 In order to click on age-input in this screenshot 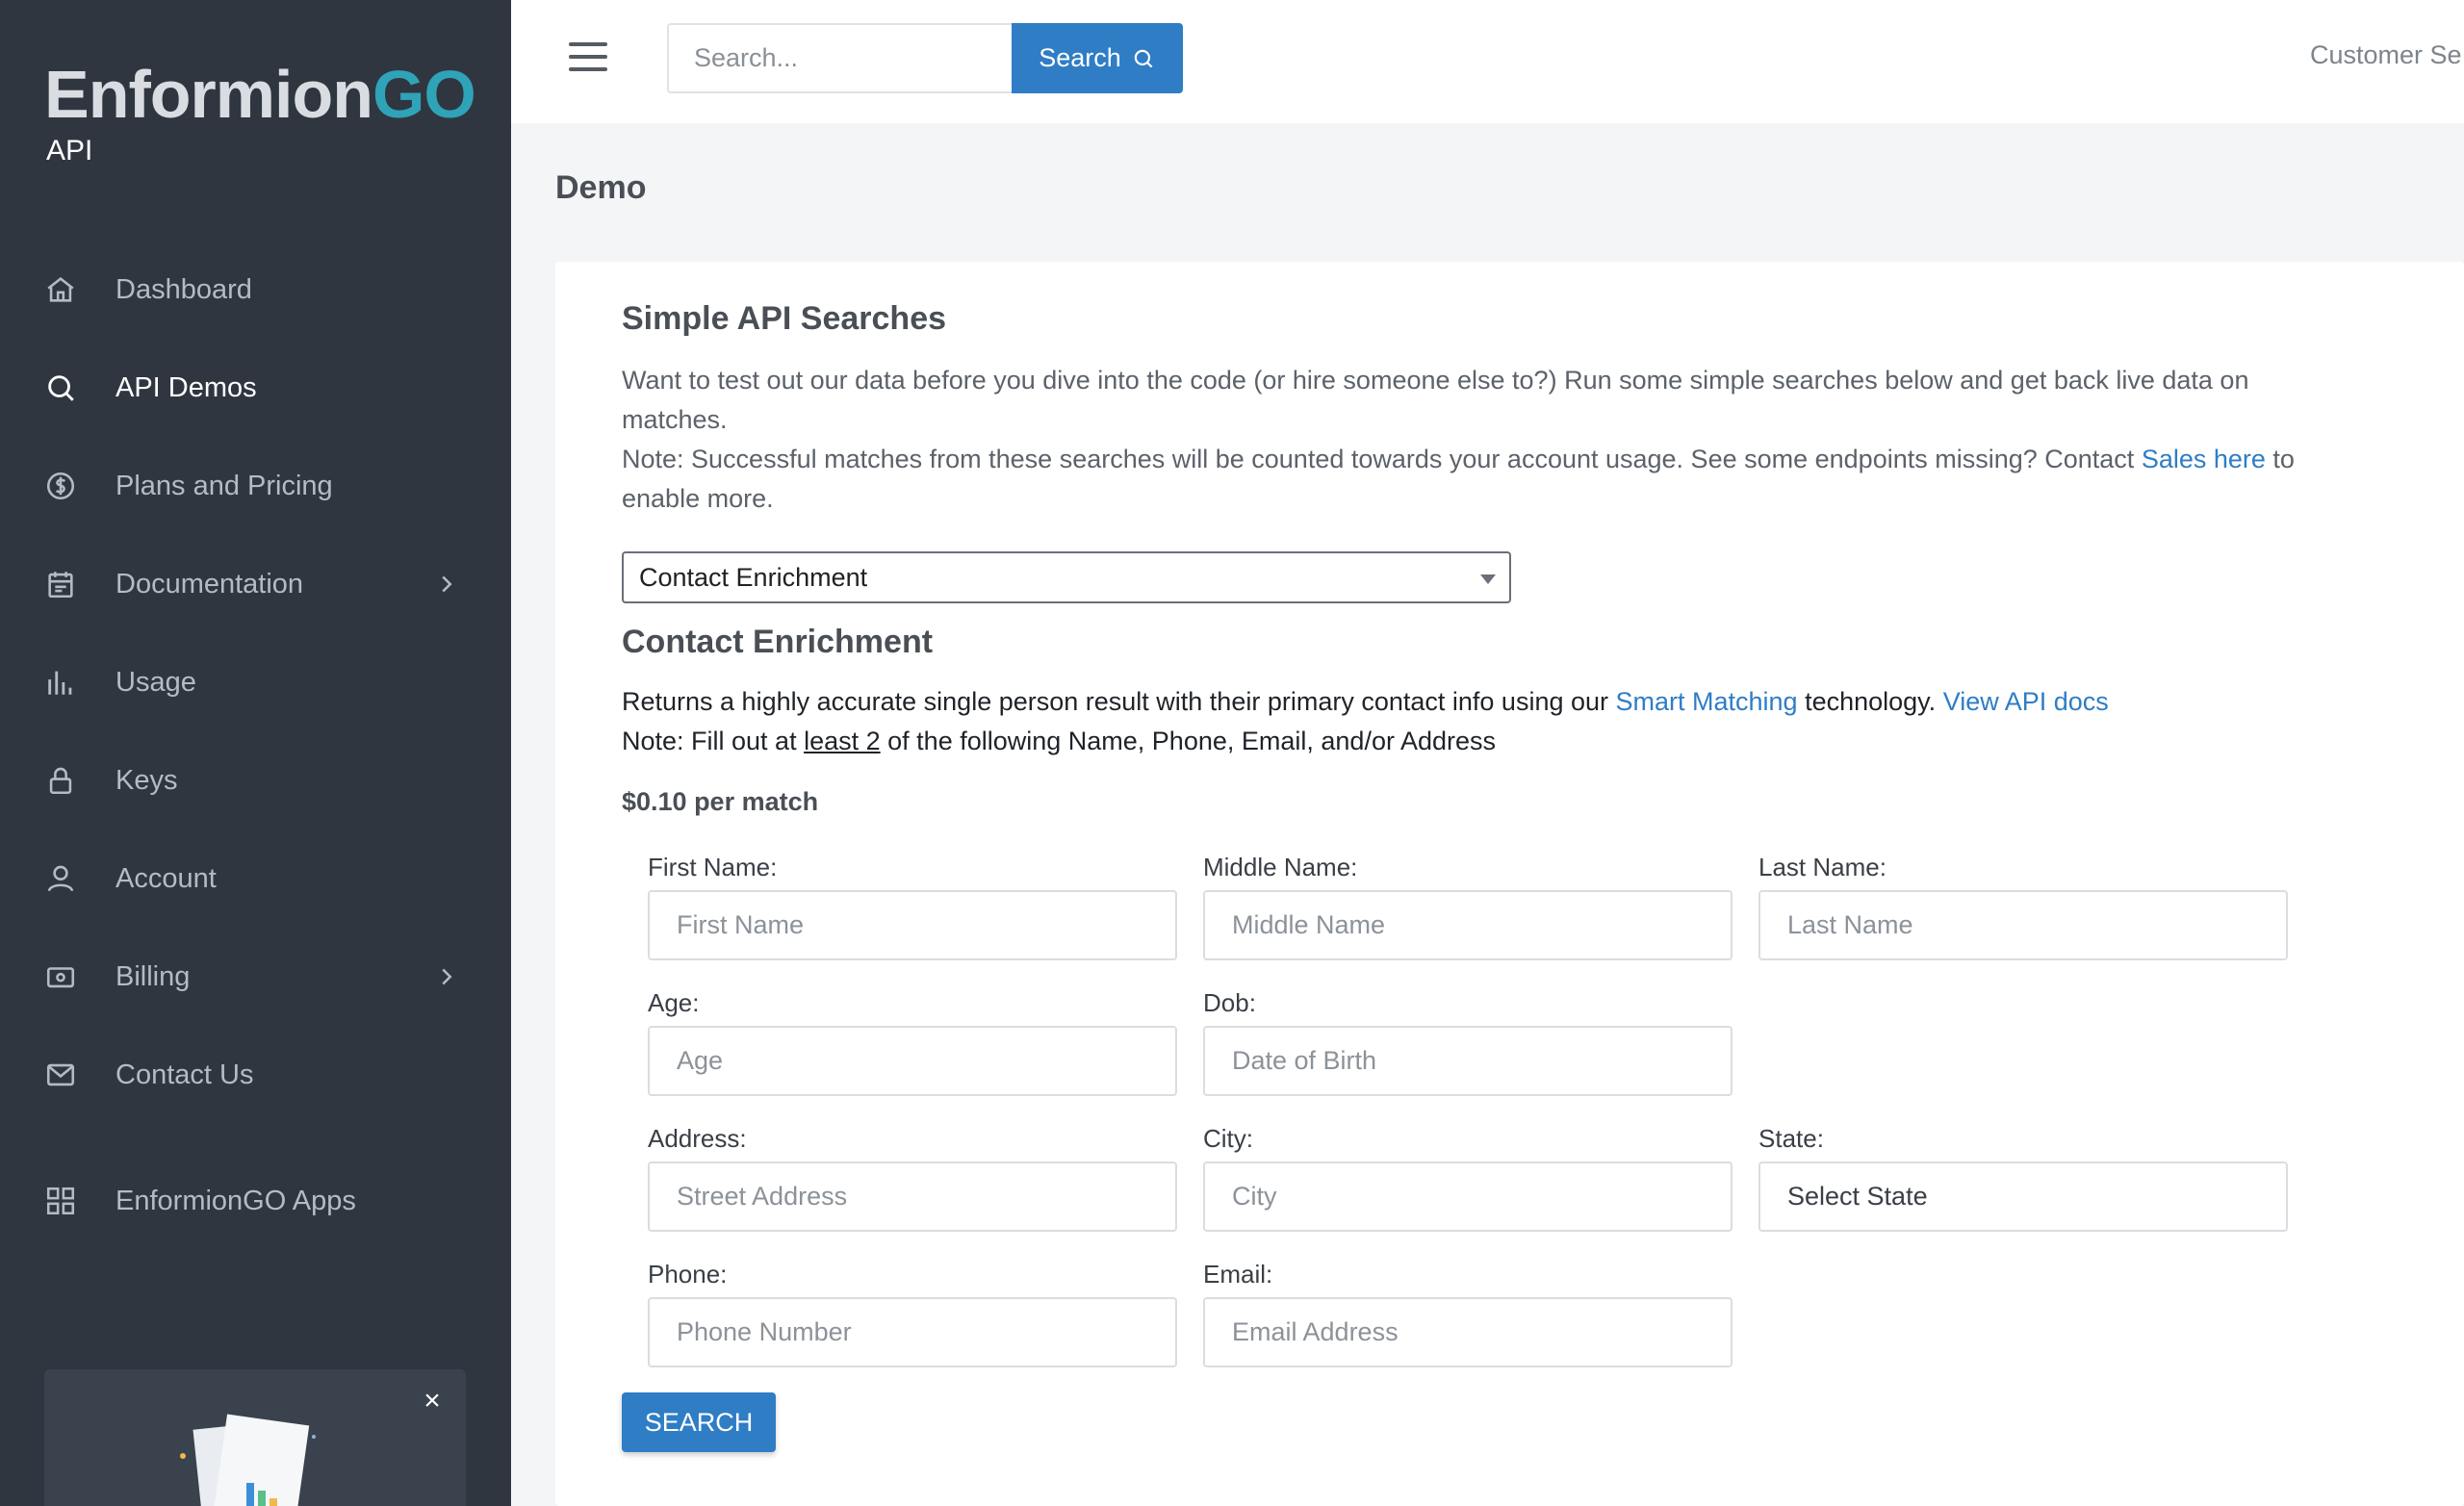, I will do `click(912, 1061)`.